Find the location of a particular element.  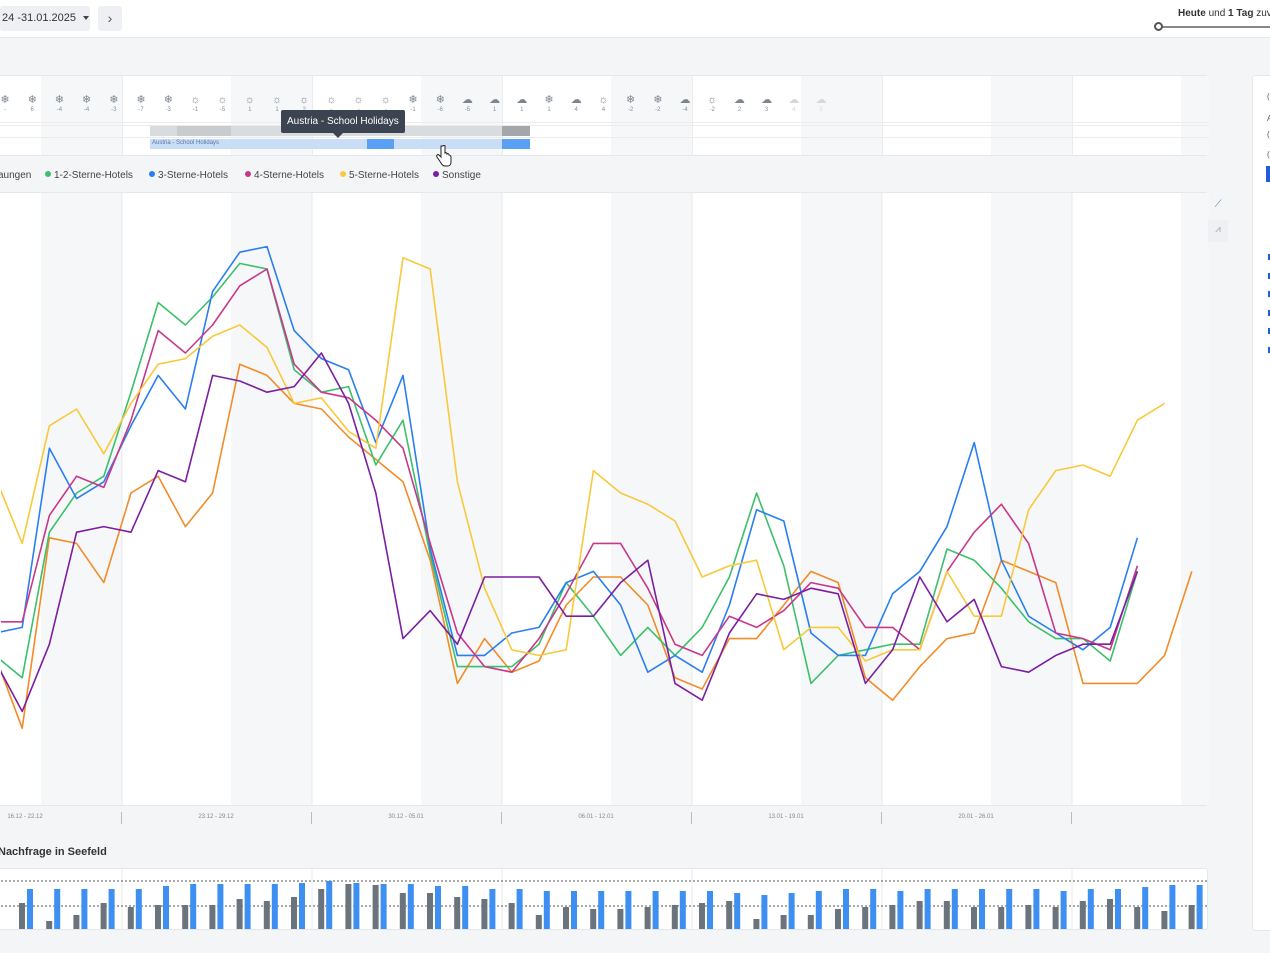

legend-item: 1-2-Sterne-Hotels is located at coordinates (89, 175).